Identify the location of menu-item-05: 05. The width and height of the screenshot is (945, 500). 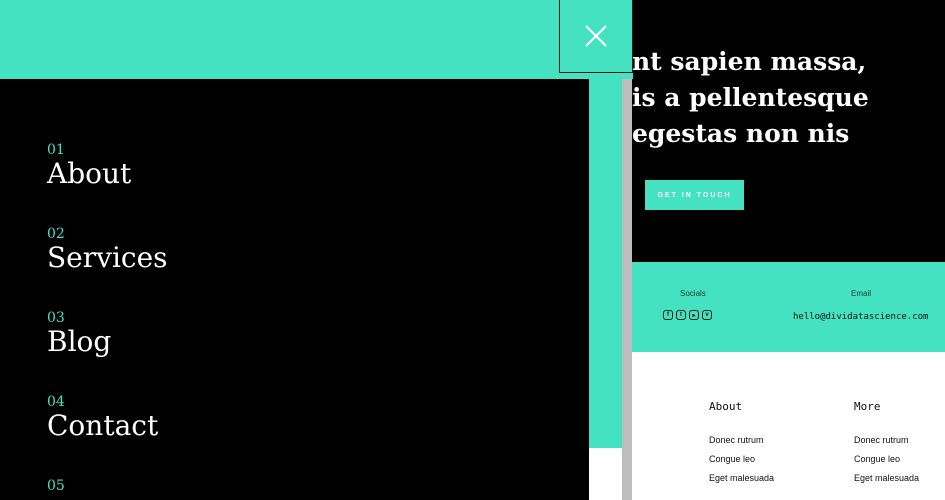
(56, 486).